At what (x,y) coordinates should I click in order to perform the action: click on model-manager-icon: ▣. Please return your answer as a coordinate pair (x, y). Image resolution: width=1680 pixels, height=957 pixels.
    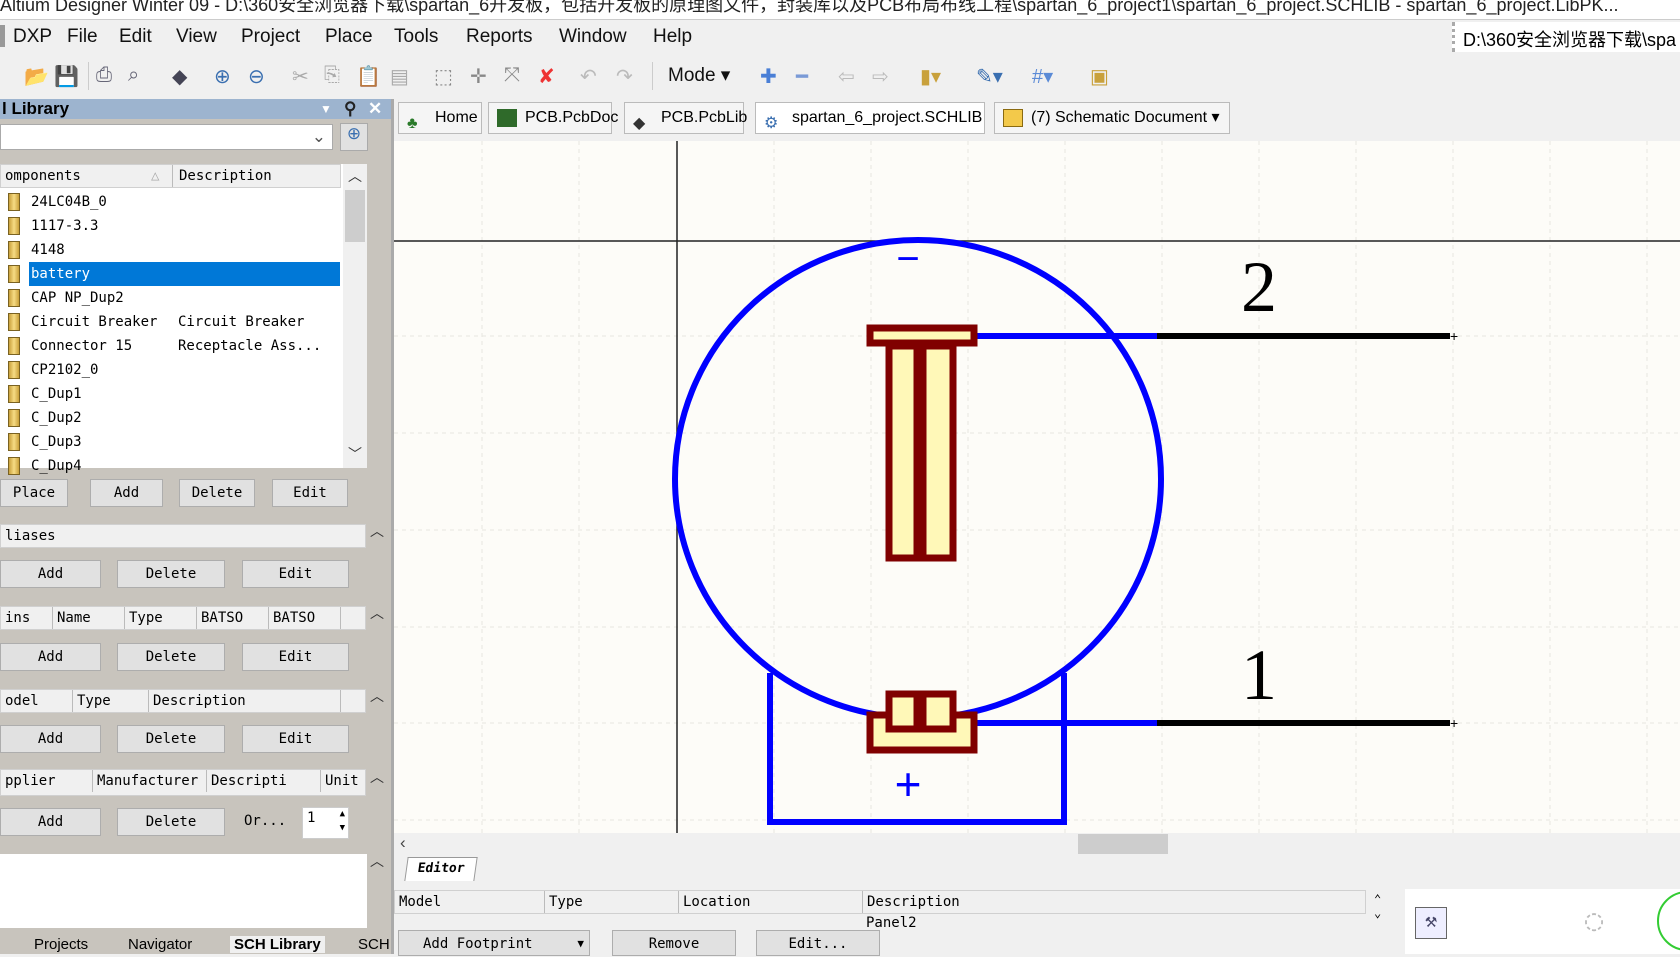
    Looking at the image, I should click on (1099, 76).